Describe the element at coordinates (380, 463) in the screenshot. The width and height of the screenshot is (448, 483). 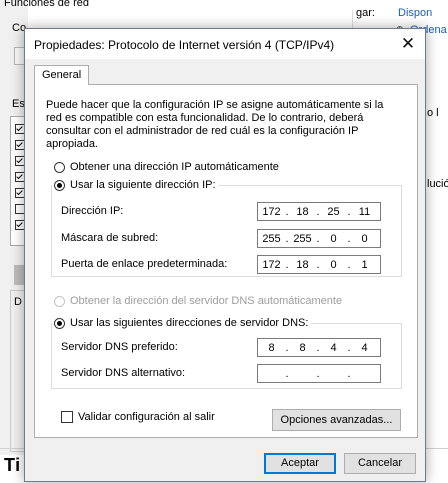
I see `cancel-button: Cancelar` at that location.